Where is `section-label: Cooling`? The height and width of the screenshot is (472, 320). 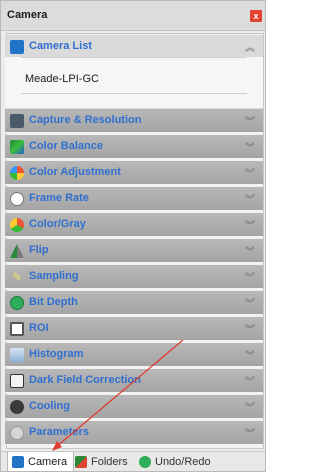 section-label: Cooling is located at coordinates (49, 406).